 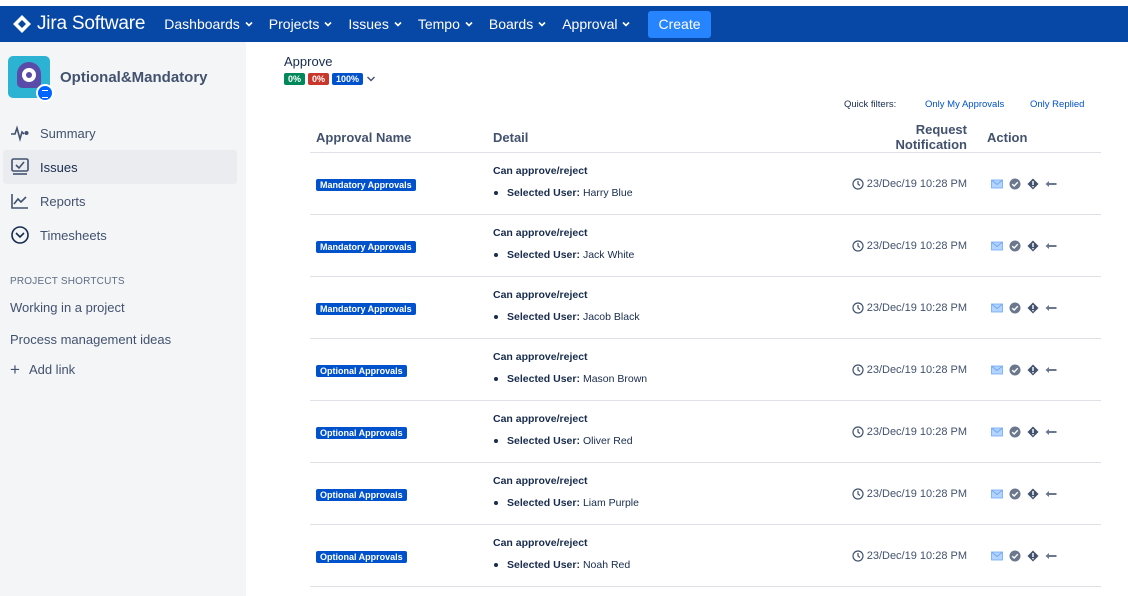 I want to click on shortcut-link: Process management ideas, so click(x=90, y=339).